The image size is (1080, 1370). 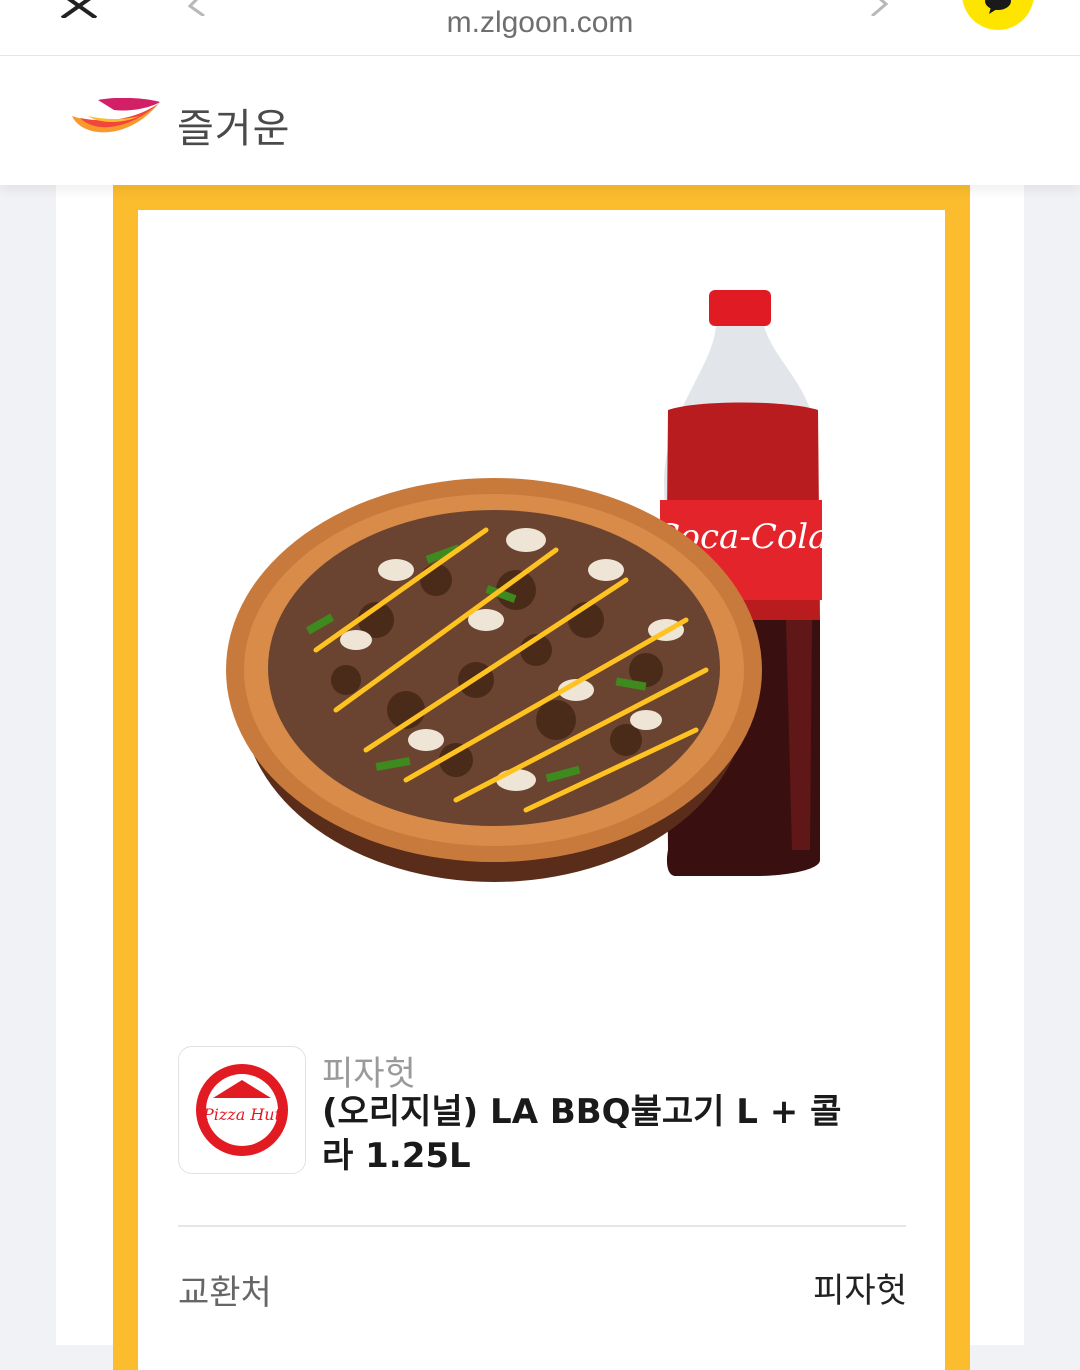 I want to click on site-header: 즐거운, so click(x=540, y=120).